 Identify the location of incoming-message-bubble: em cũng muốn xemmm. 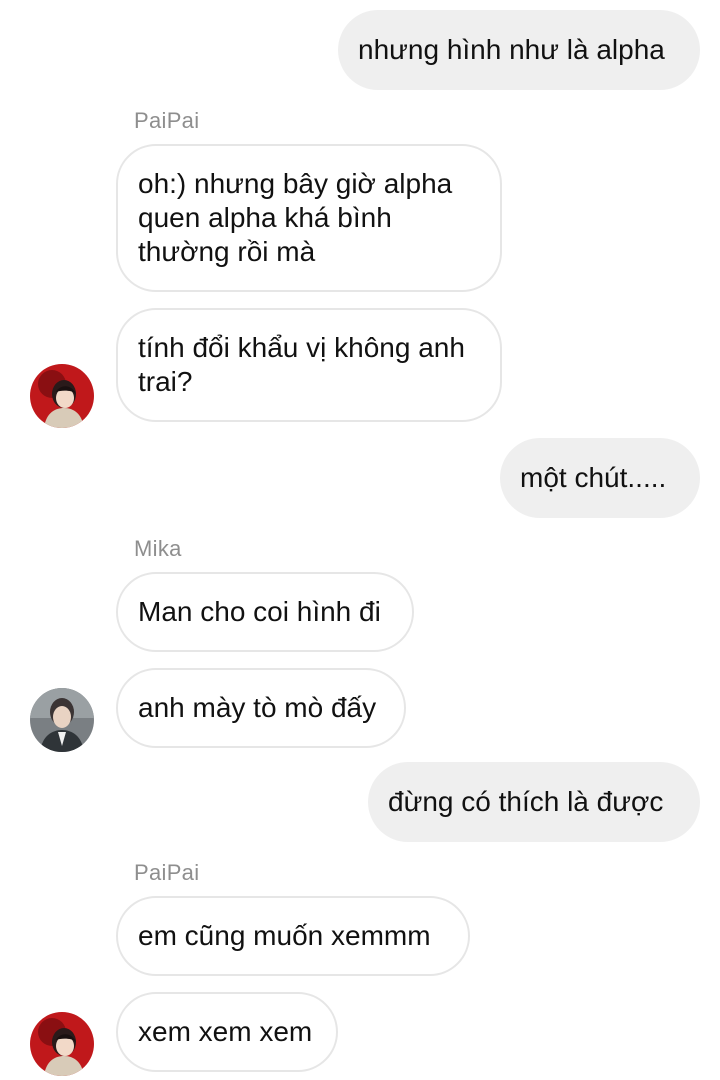
(293, 936).